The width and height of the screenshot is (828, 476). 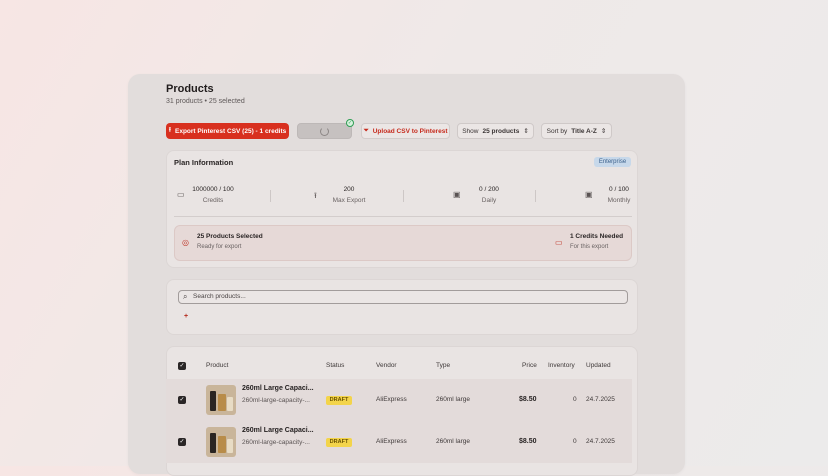 What do you see at coordinates (529, 365) in the screenshot?
I see `col-header-price: Price` at bounding box center [529, 365].